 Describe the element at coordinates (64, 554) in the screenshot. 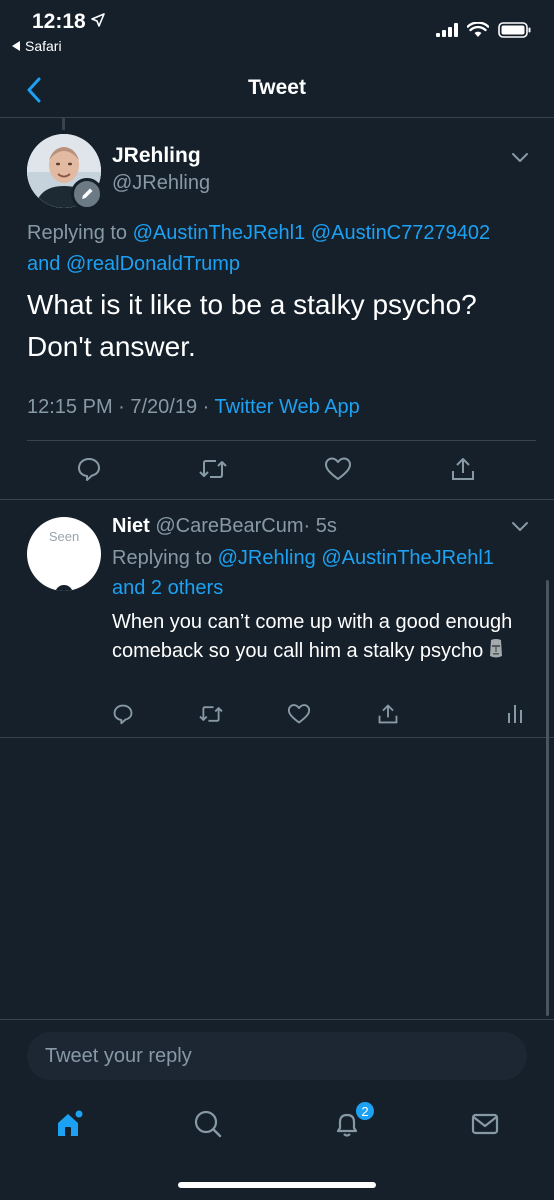

I see `avatar: Seen` at that location.